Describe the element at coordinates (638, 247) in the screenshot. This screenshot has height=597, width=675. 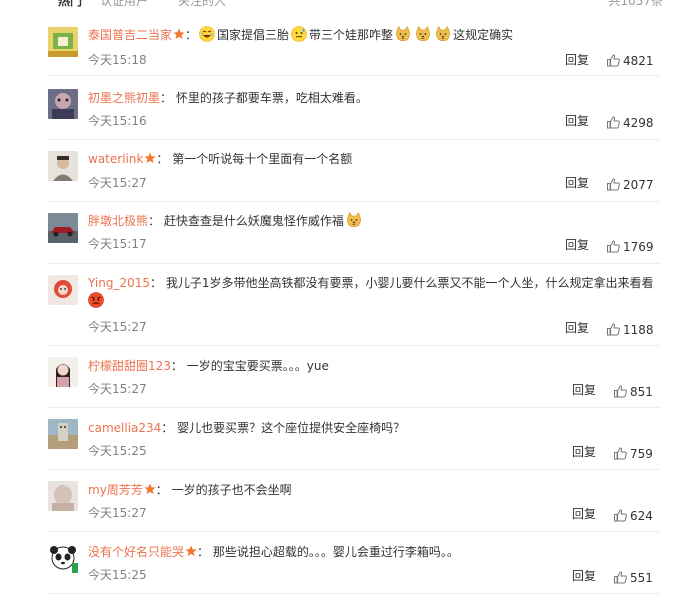
I see `like-count: 1769` at that location.